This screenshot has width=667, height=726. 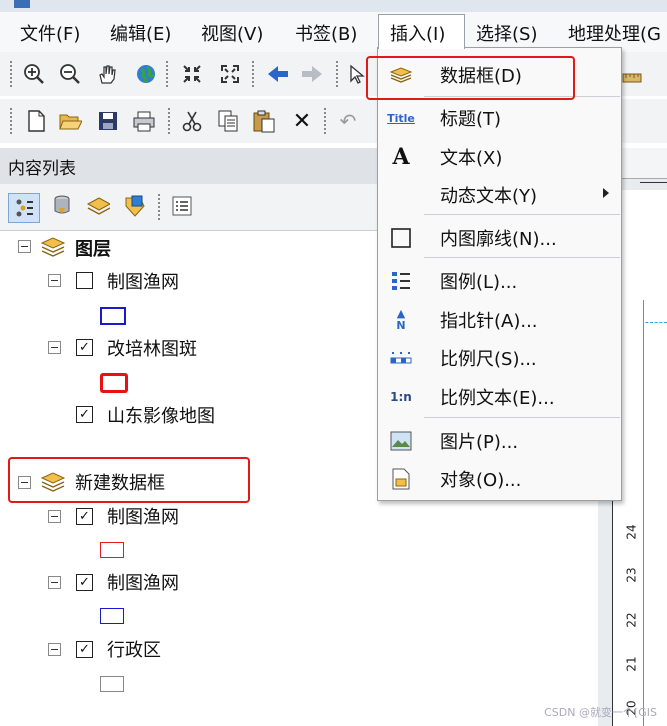 What do you see at coordinates (632, 76) in the screenshot?
I see `measure-icon` at bounding box center [632, 76].